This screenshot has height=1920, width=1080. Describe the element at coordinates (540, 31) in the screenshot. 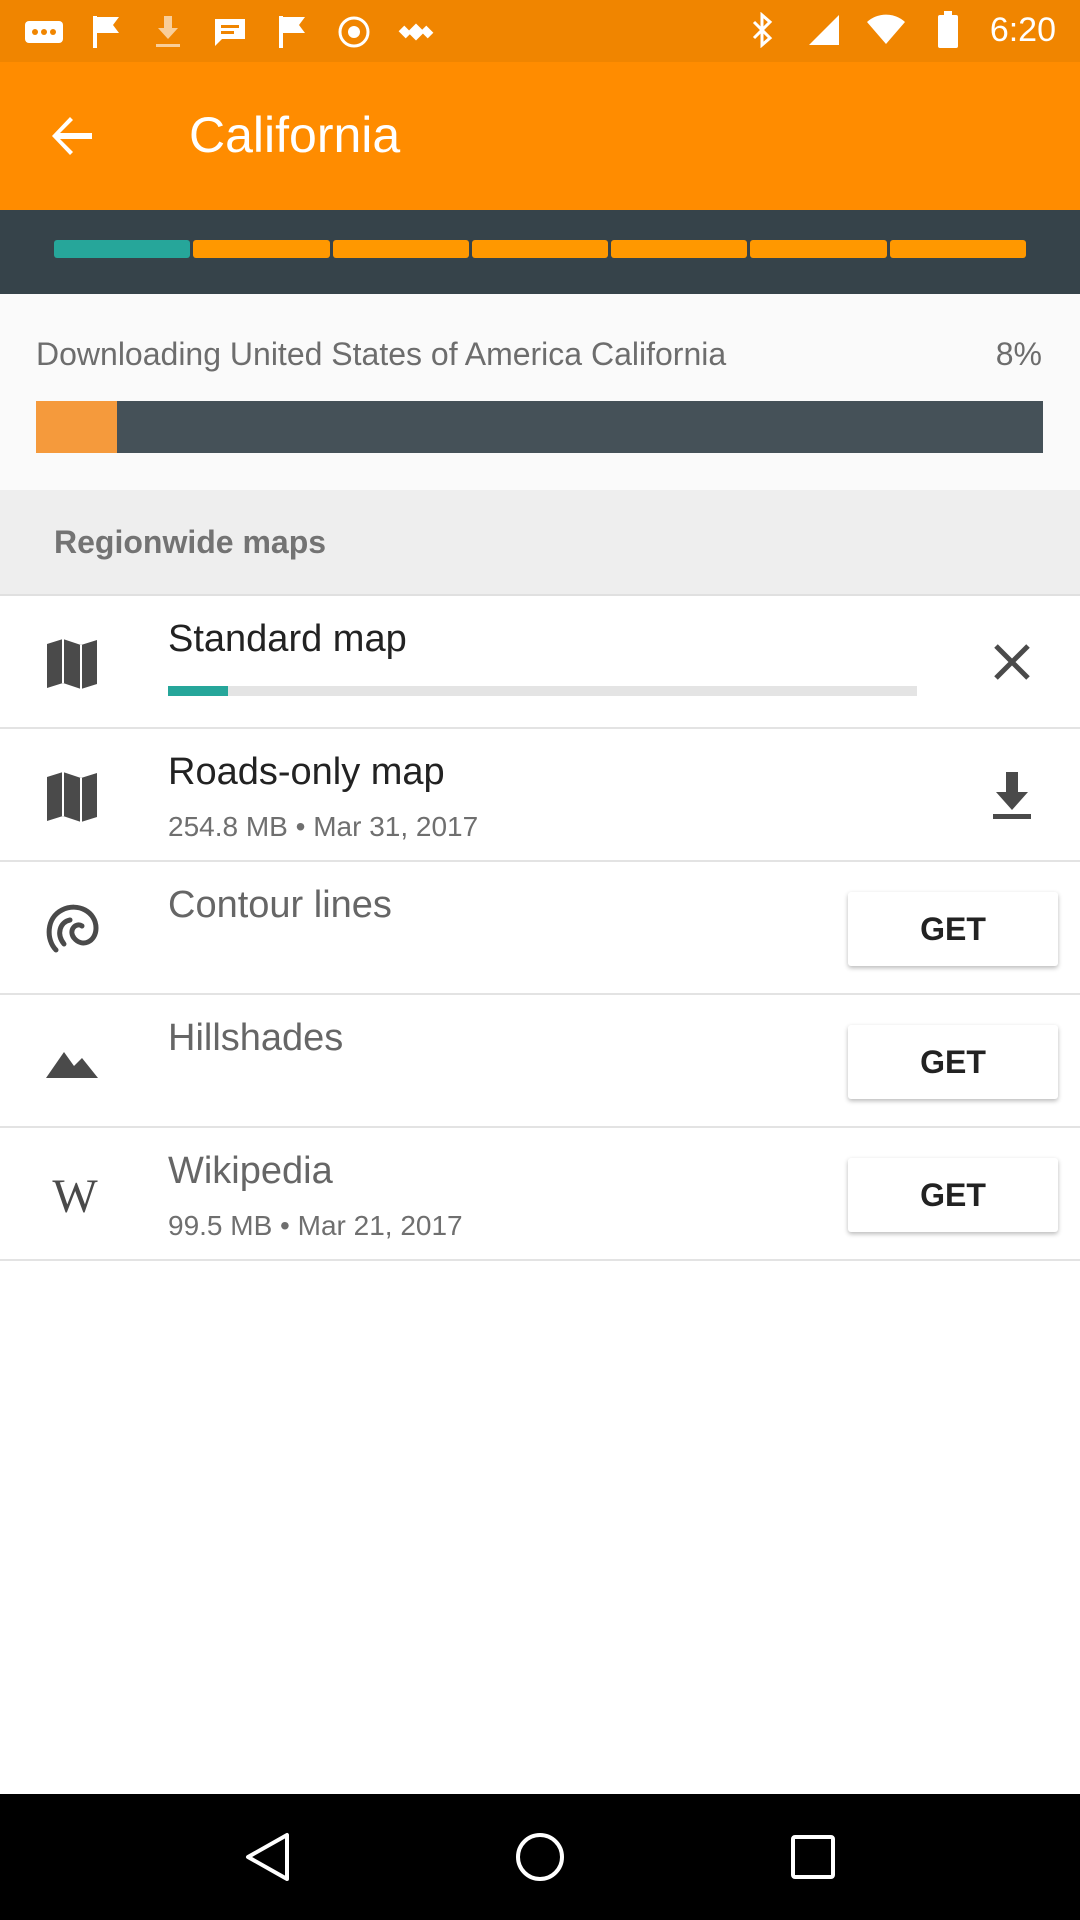

I see `status-bar: 6:20` at that location.